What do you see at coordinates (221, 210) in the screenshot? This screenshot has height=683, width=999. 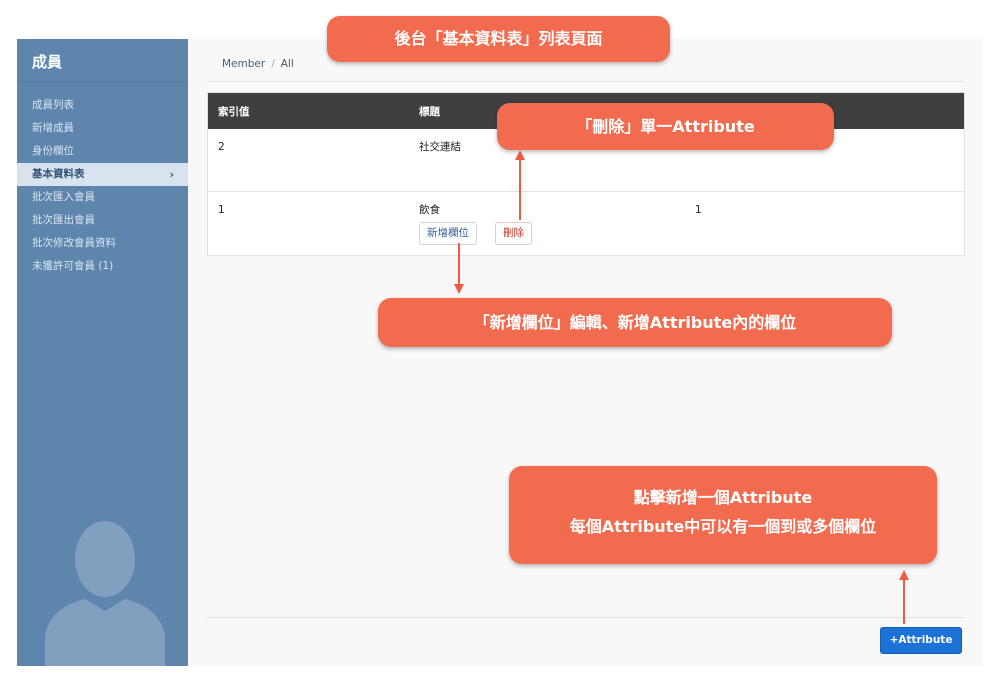 I see `row-index: 1` at bounding box center [221, 210].